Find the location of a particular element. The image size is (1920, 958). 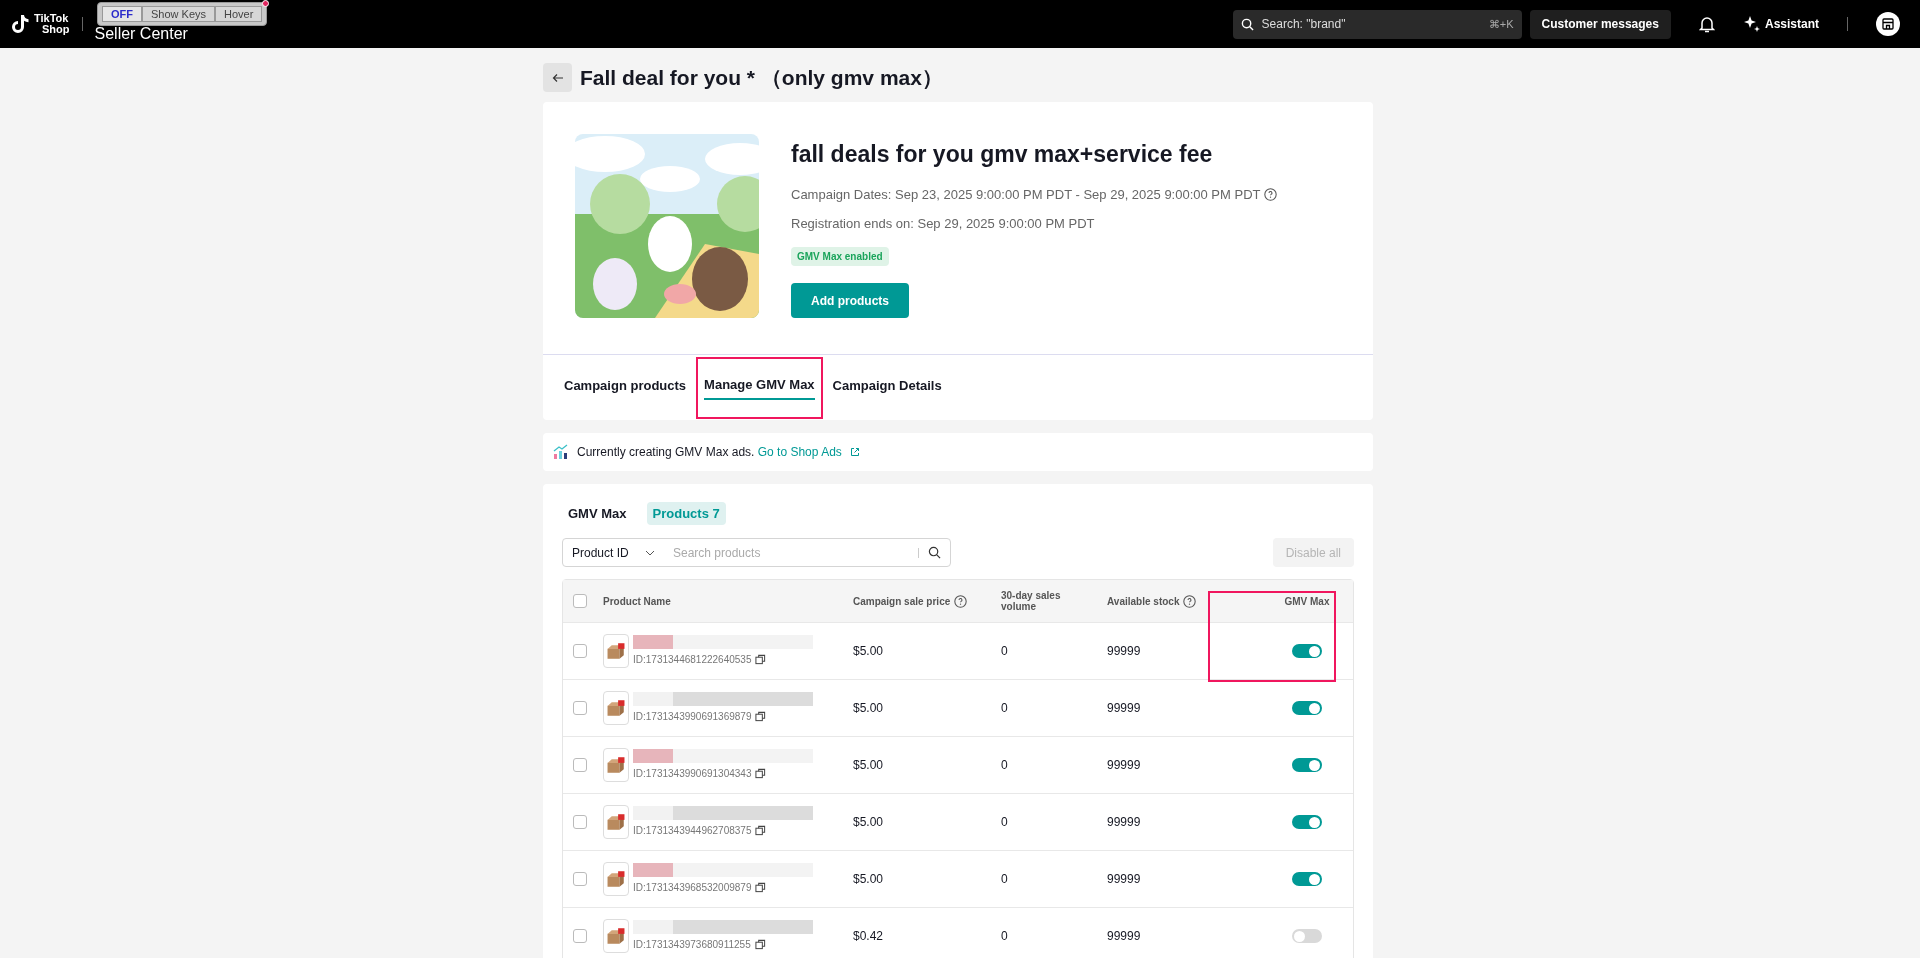

store-icon is located at coordinates (1888, 24).